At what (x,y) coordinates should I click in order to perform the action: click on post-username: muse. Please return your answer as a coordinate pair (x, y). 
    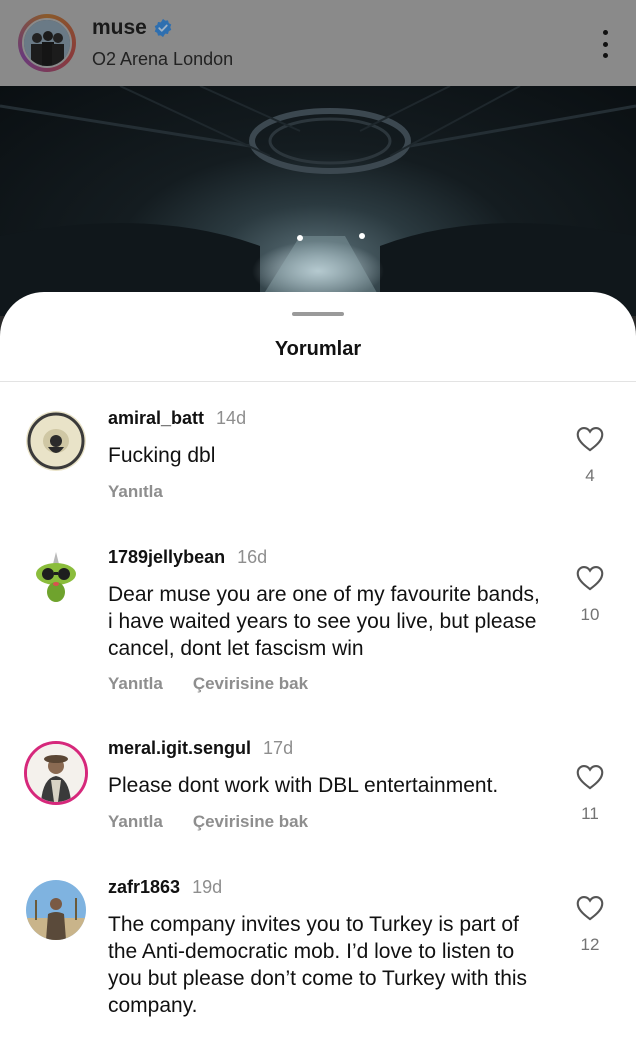
    Looking at the image, I should click on (119, 28).